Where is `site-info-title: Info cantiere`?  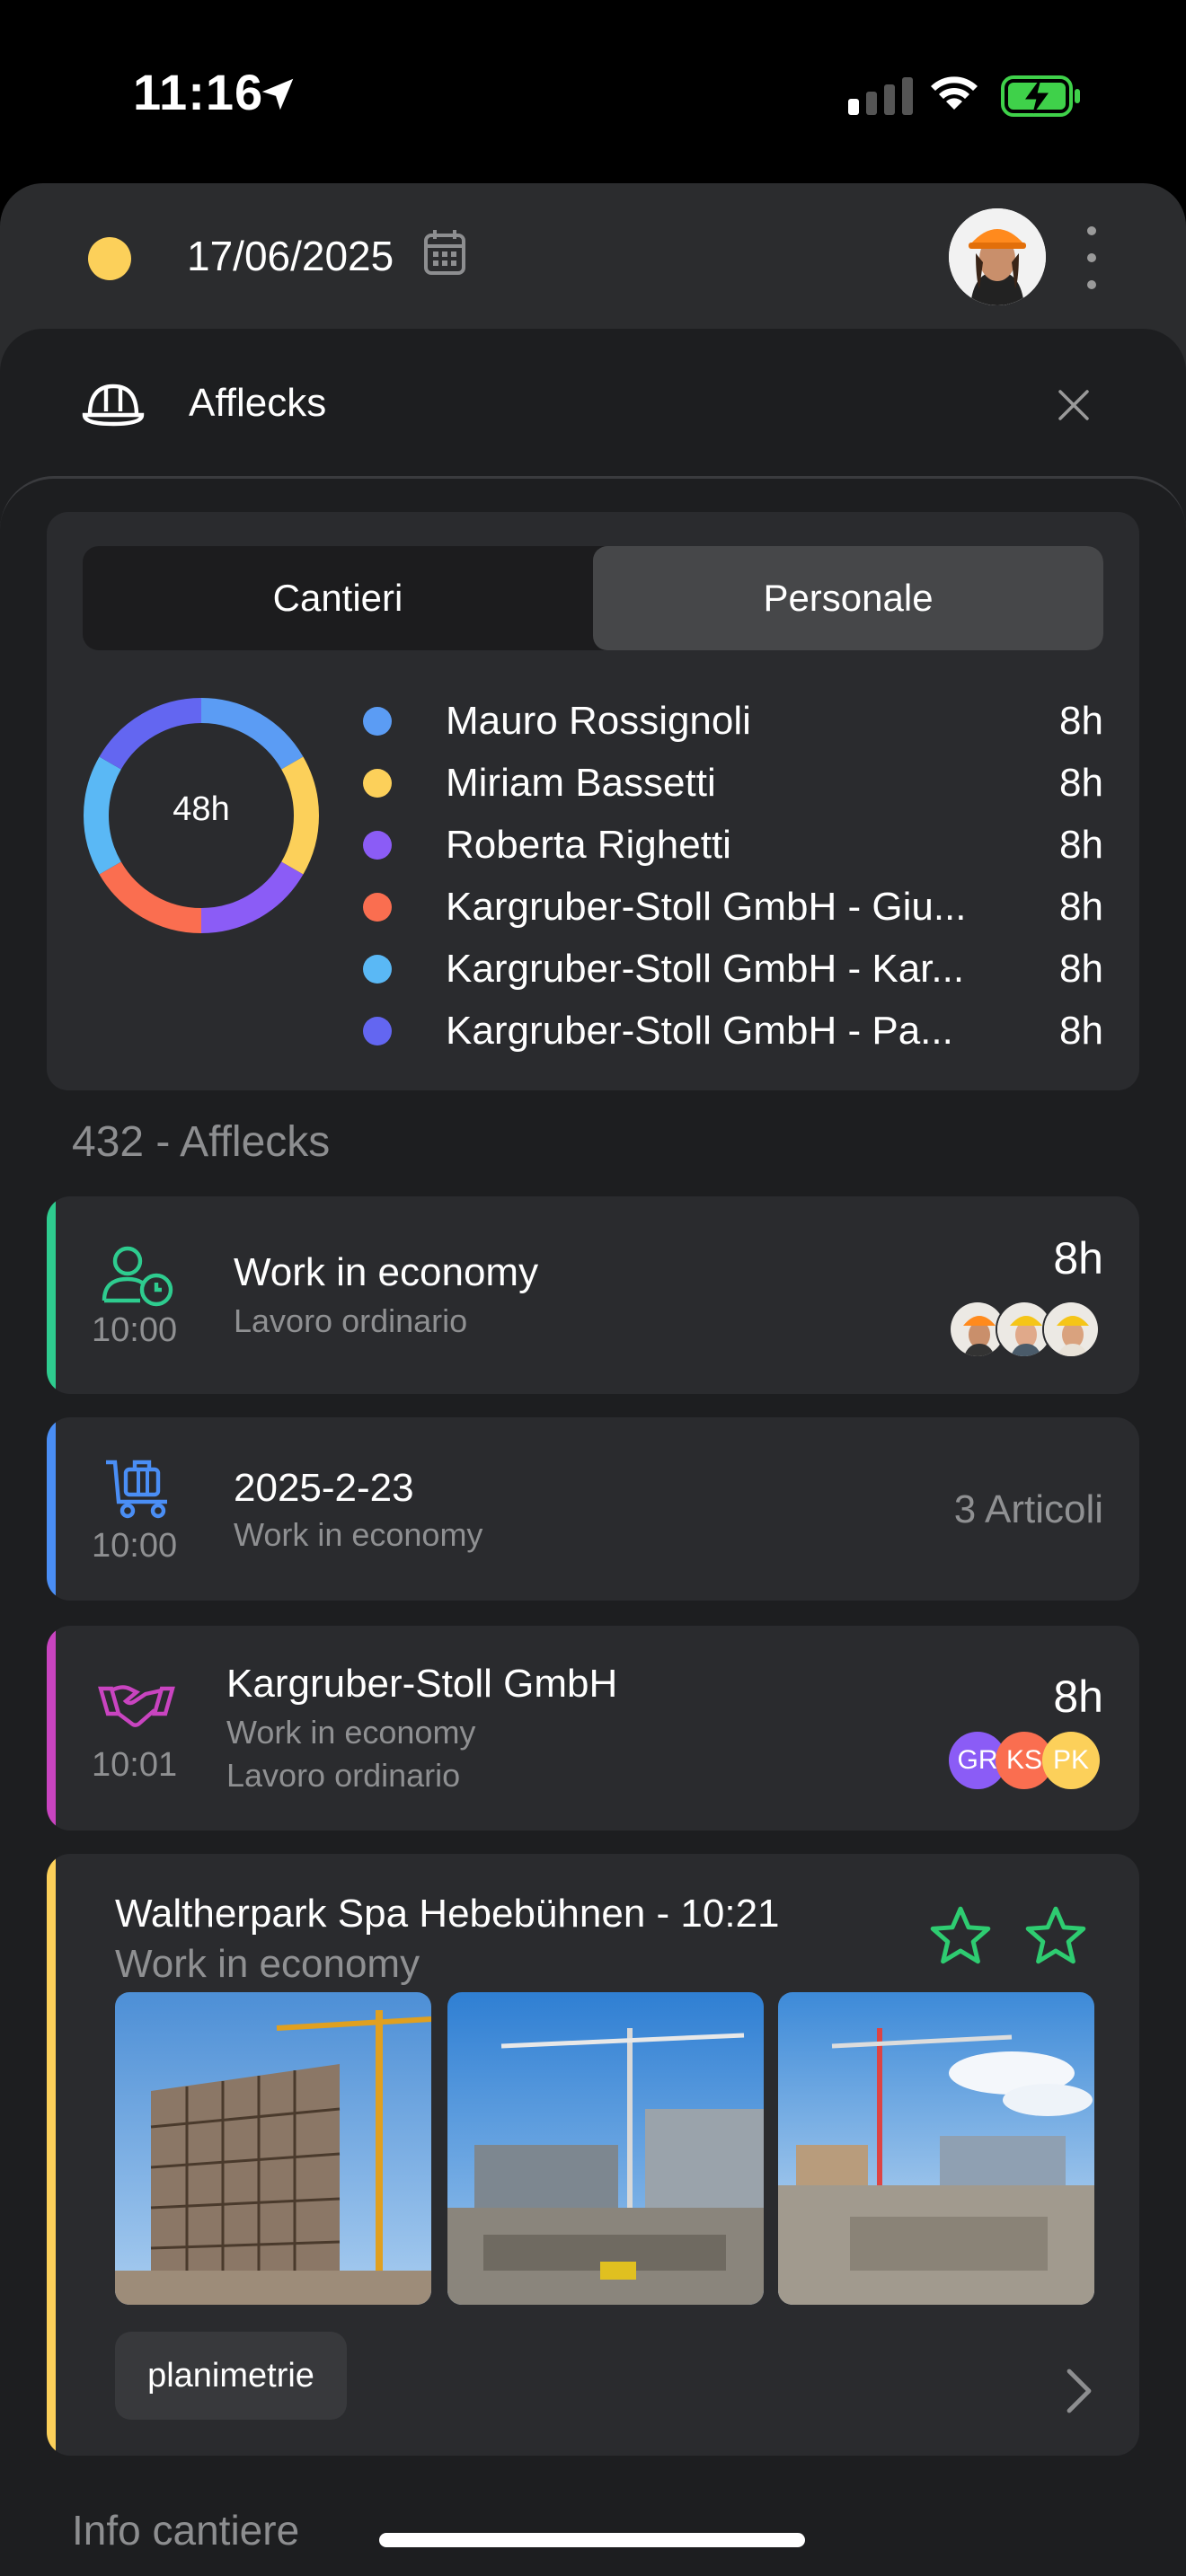
site-info-title: Info cantiere is located at coordinates (186, 2530).